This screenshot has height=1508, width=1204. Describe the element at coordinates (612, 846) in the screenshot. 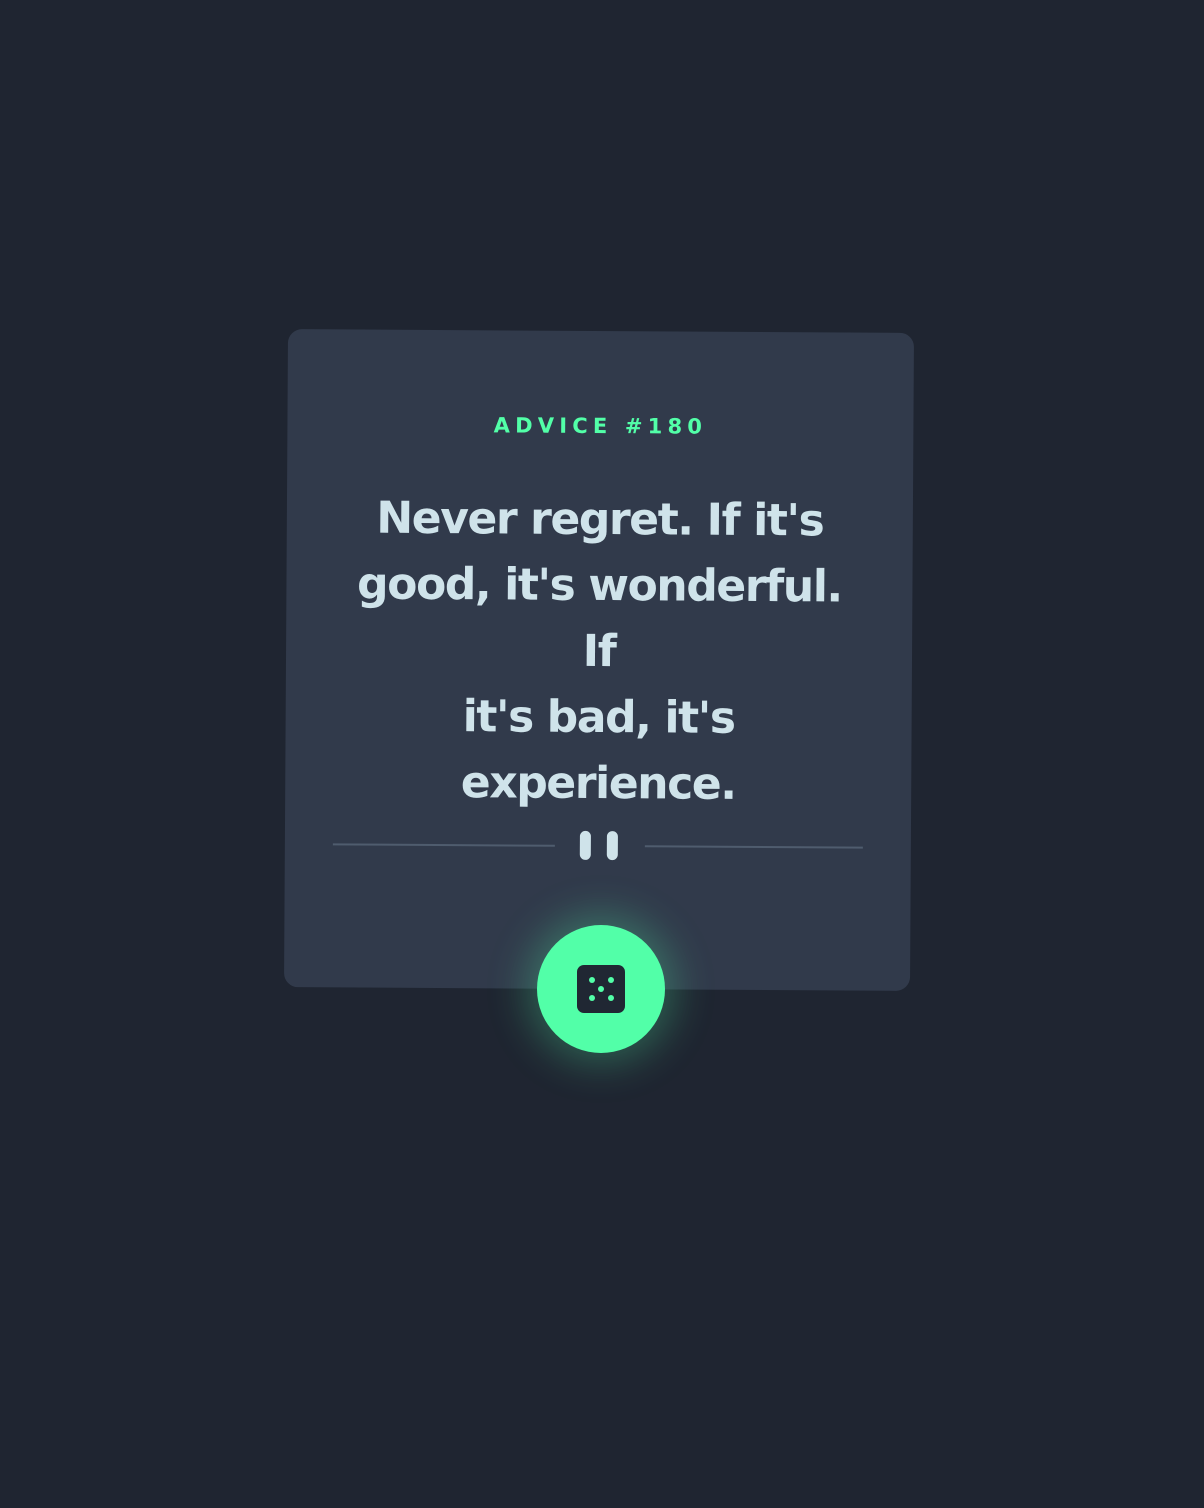

I see `pause-bar-right` at that location.